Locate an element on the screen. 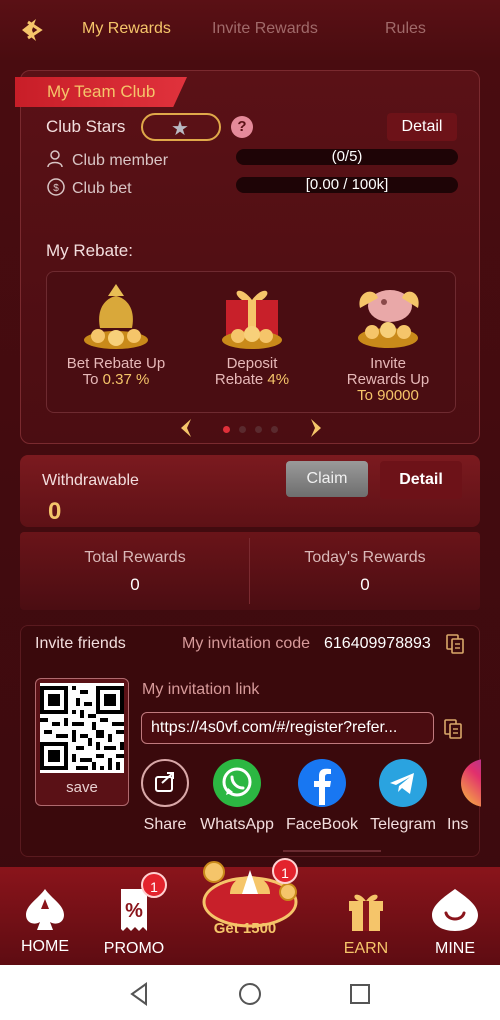 This screenshot has height=1020, width=500. whatsapp-share-button: WhatsApp is located at coordinates (237, 796).